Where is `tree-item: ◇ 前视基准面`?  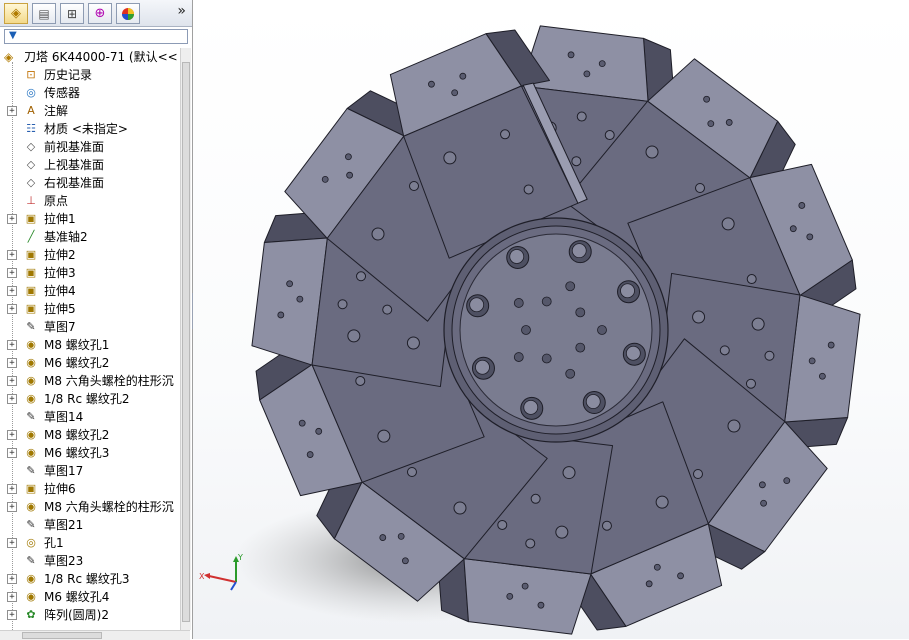
tree-item: ◇ 前视基准面 is located at coordinates (90, 147).